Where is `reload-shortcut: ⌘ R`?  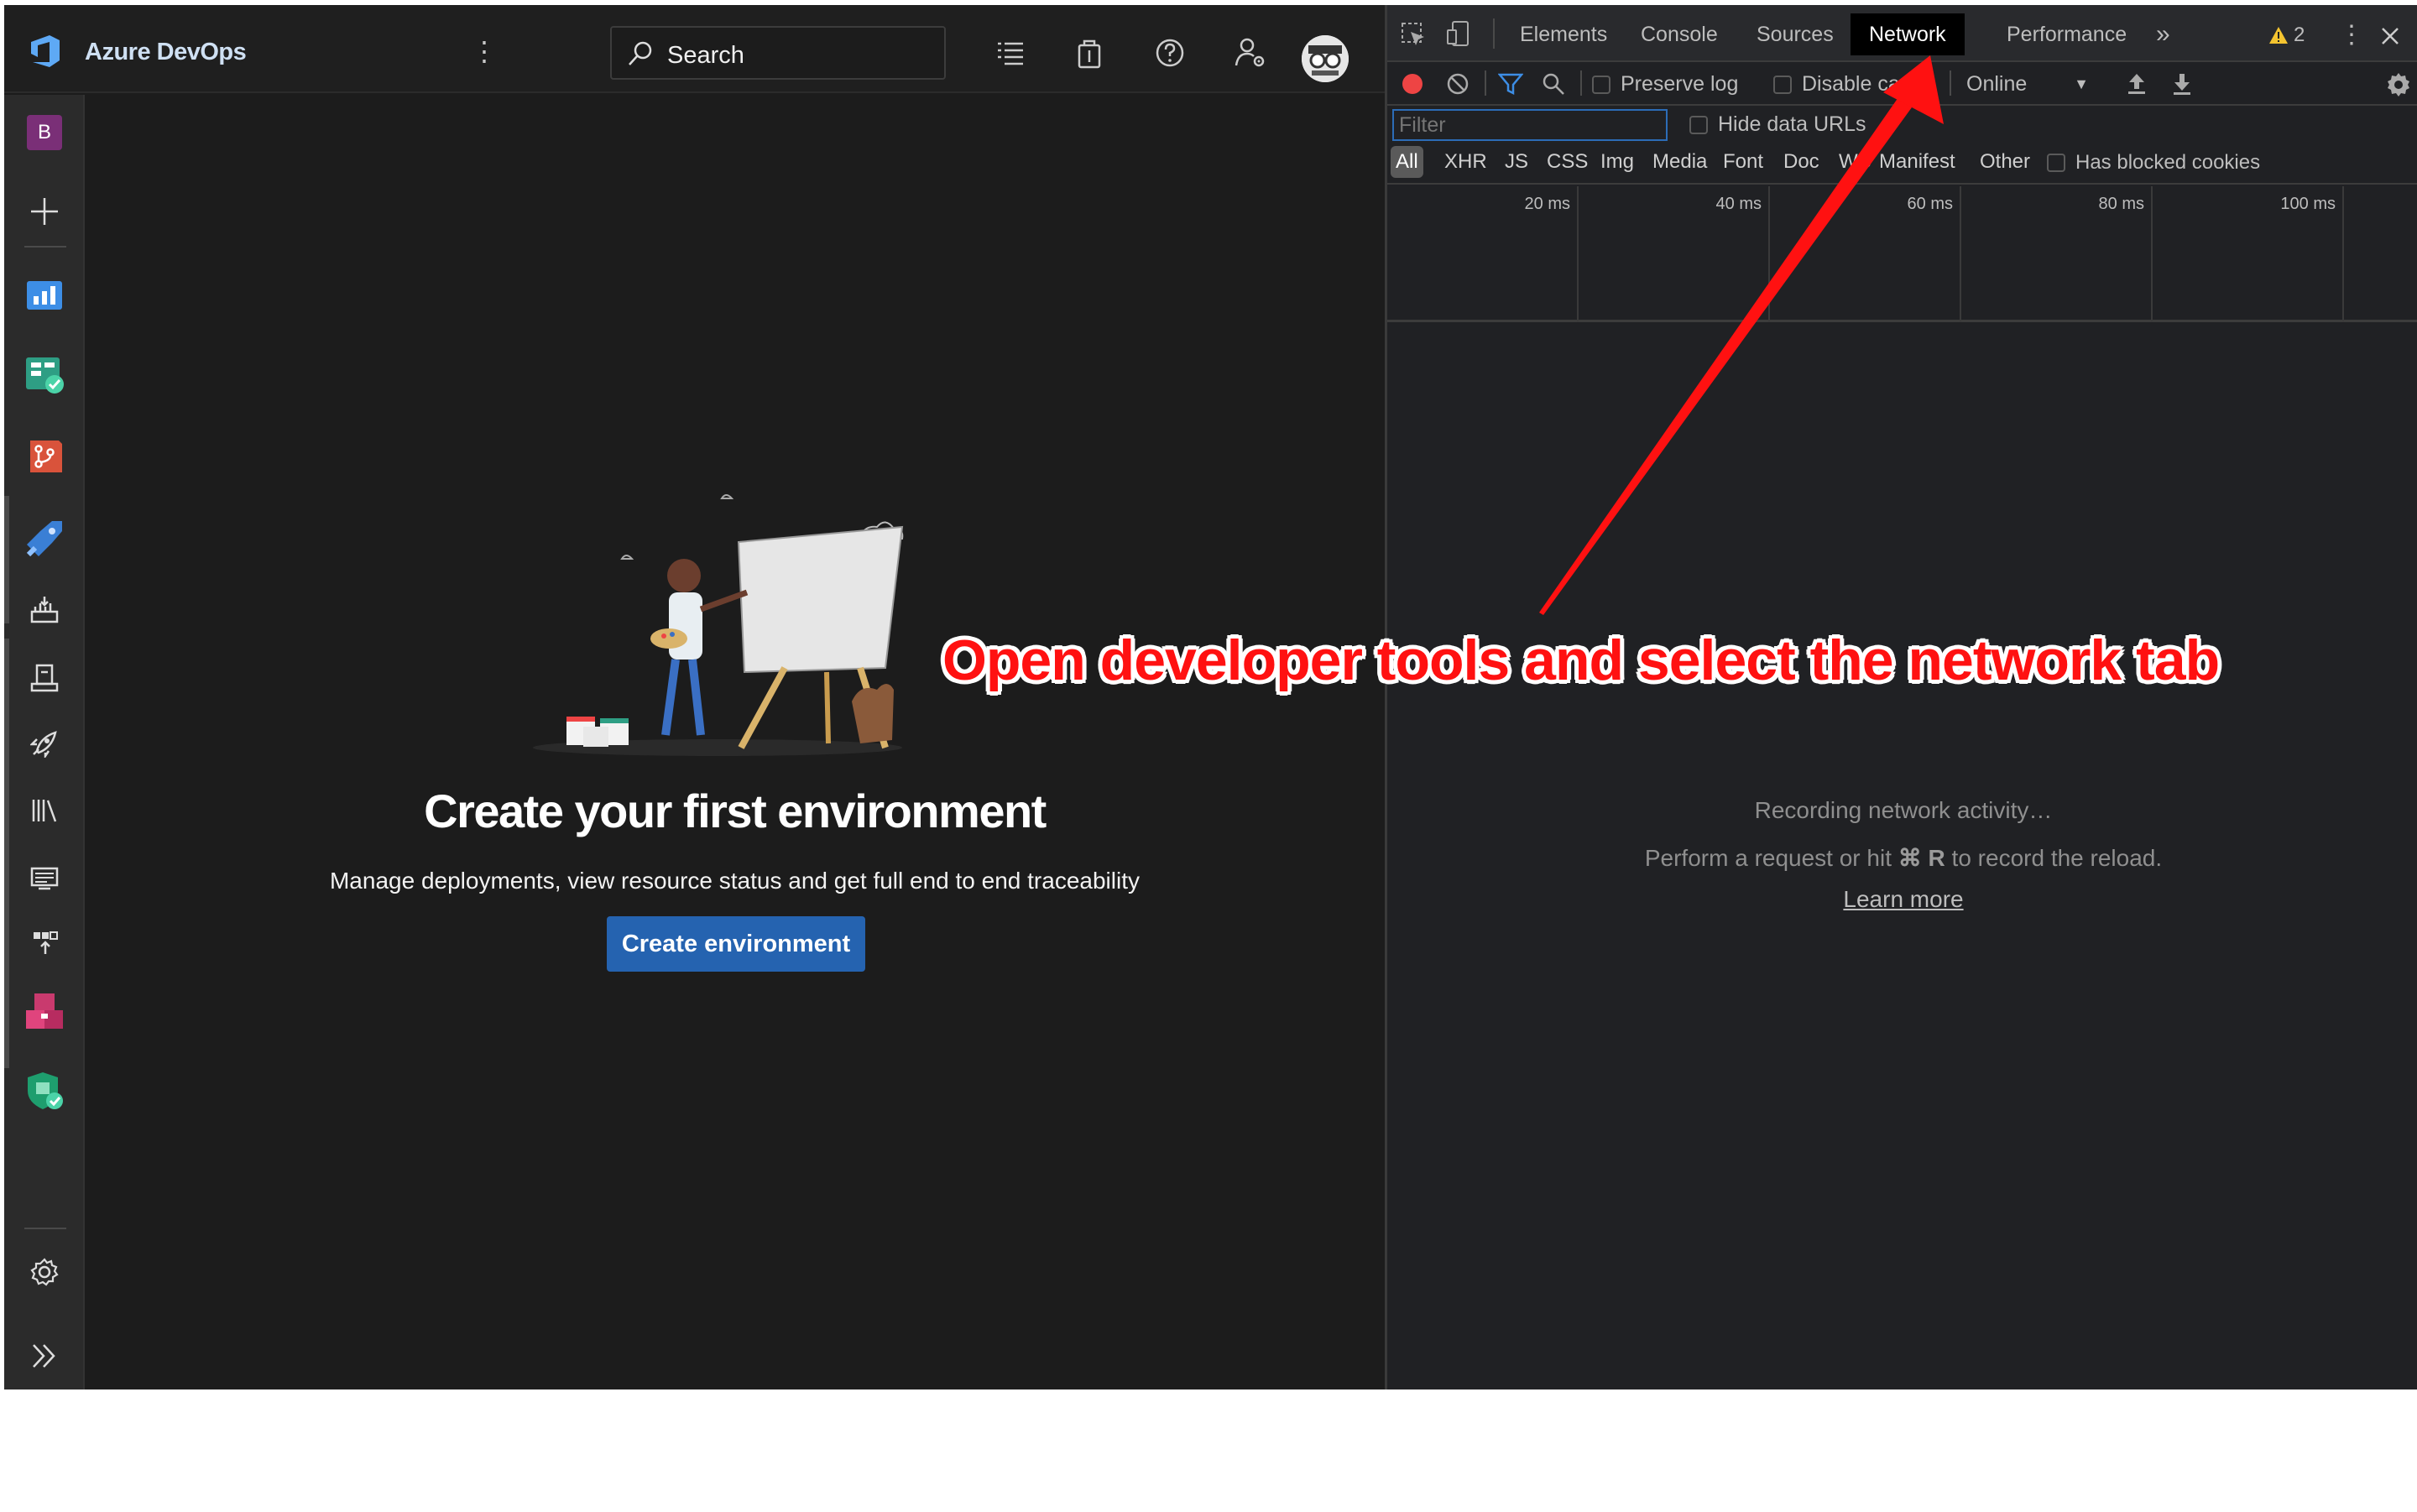
reload-shortcut: ⌘ R is located at coordinates (1921, 858).